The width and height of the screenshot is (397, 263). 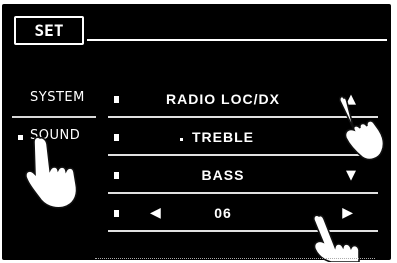 What do you see at coordinates (223, 213) in the screenshot?
I see `value-readout: 06` at bounding box center [223, 213].